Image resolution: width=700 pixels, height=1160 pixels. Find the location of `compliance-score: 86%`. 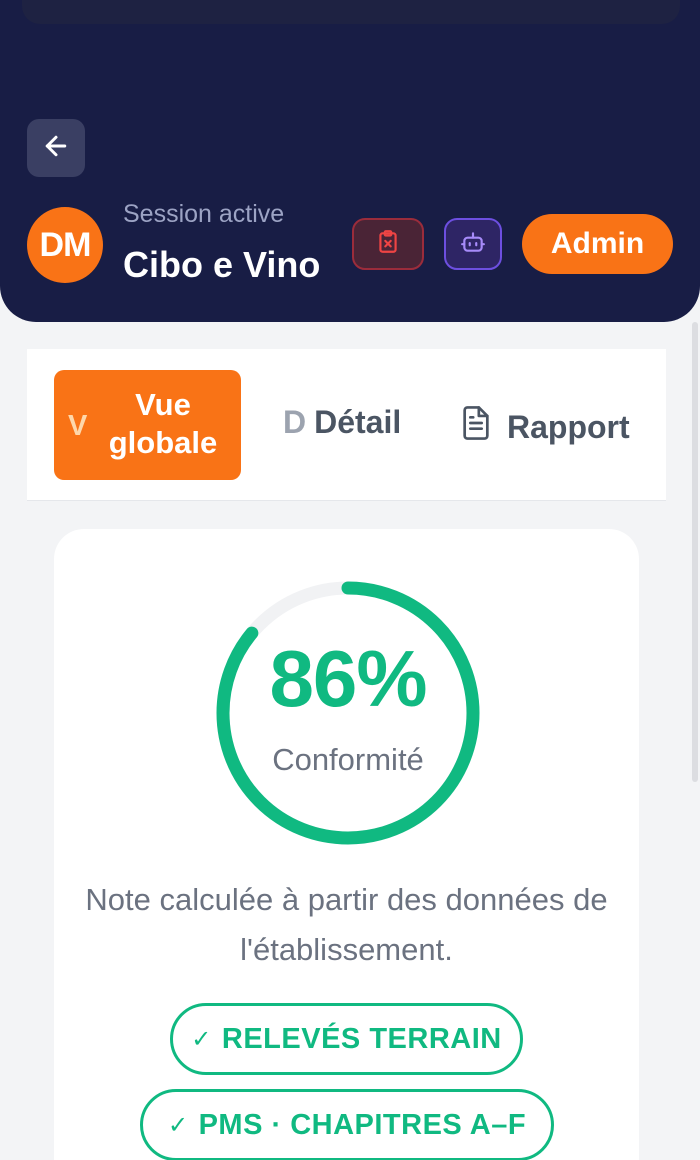

compliance-score: 86% is located at coordinates (348, 678).